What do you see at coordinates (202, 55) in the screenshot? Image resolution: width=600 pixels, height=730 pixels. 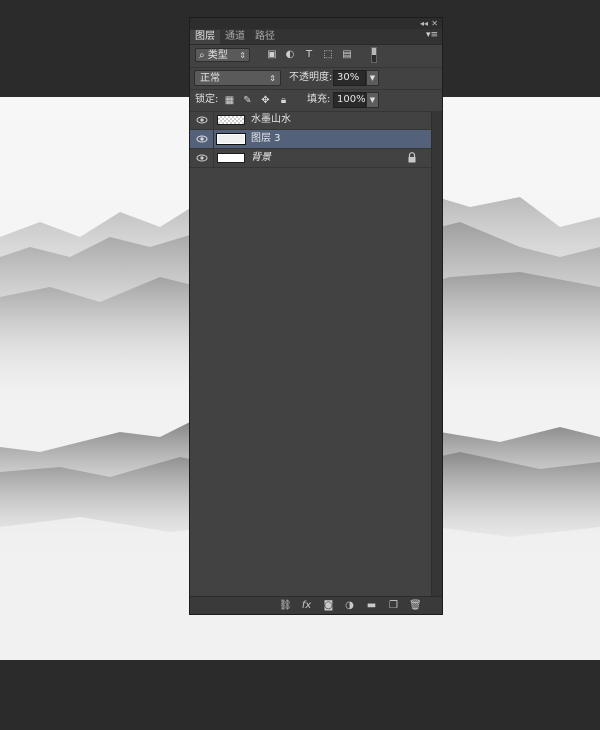 I see `search-icon: ⌕` at bounding box center [202, 55].